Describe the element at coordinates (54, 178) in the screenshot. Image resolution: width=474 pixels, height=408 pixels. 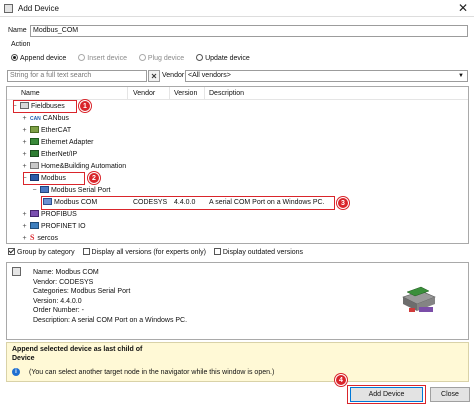
I see `highlight-box-modbus` at that location.